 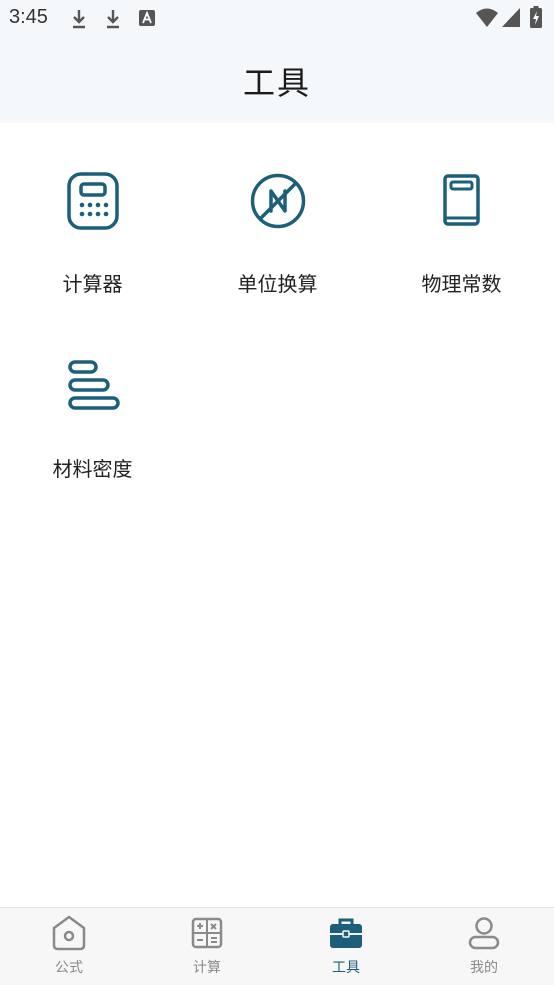 I want to click on unit-conversion-icon, so click(x=277, y=201).